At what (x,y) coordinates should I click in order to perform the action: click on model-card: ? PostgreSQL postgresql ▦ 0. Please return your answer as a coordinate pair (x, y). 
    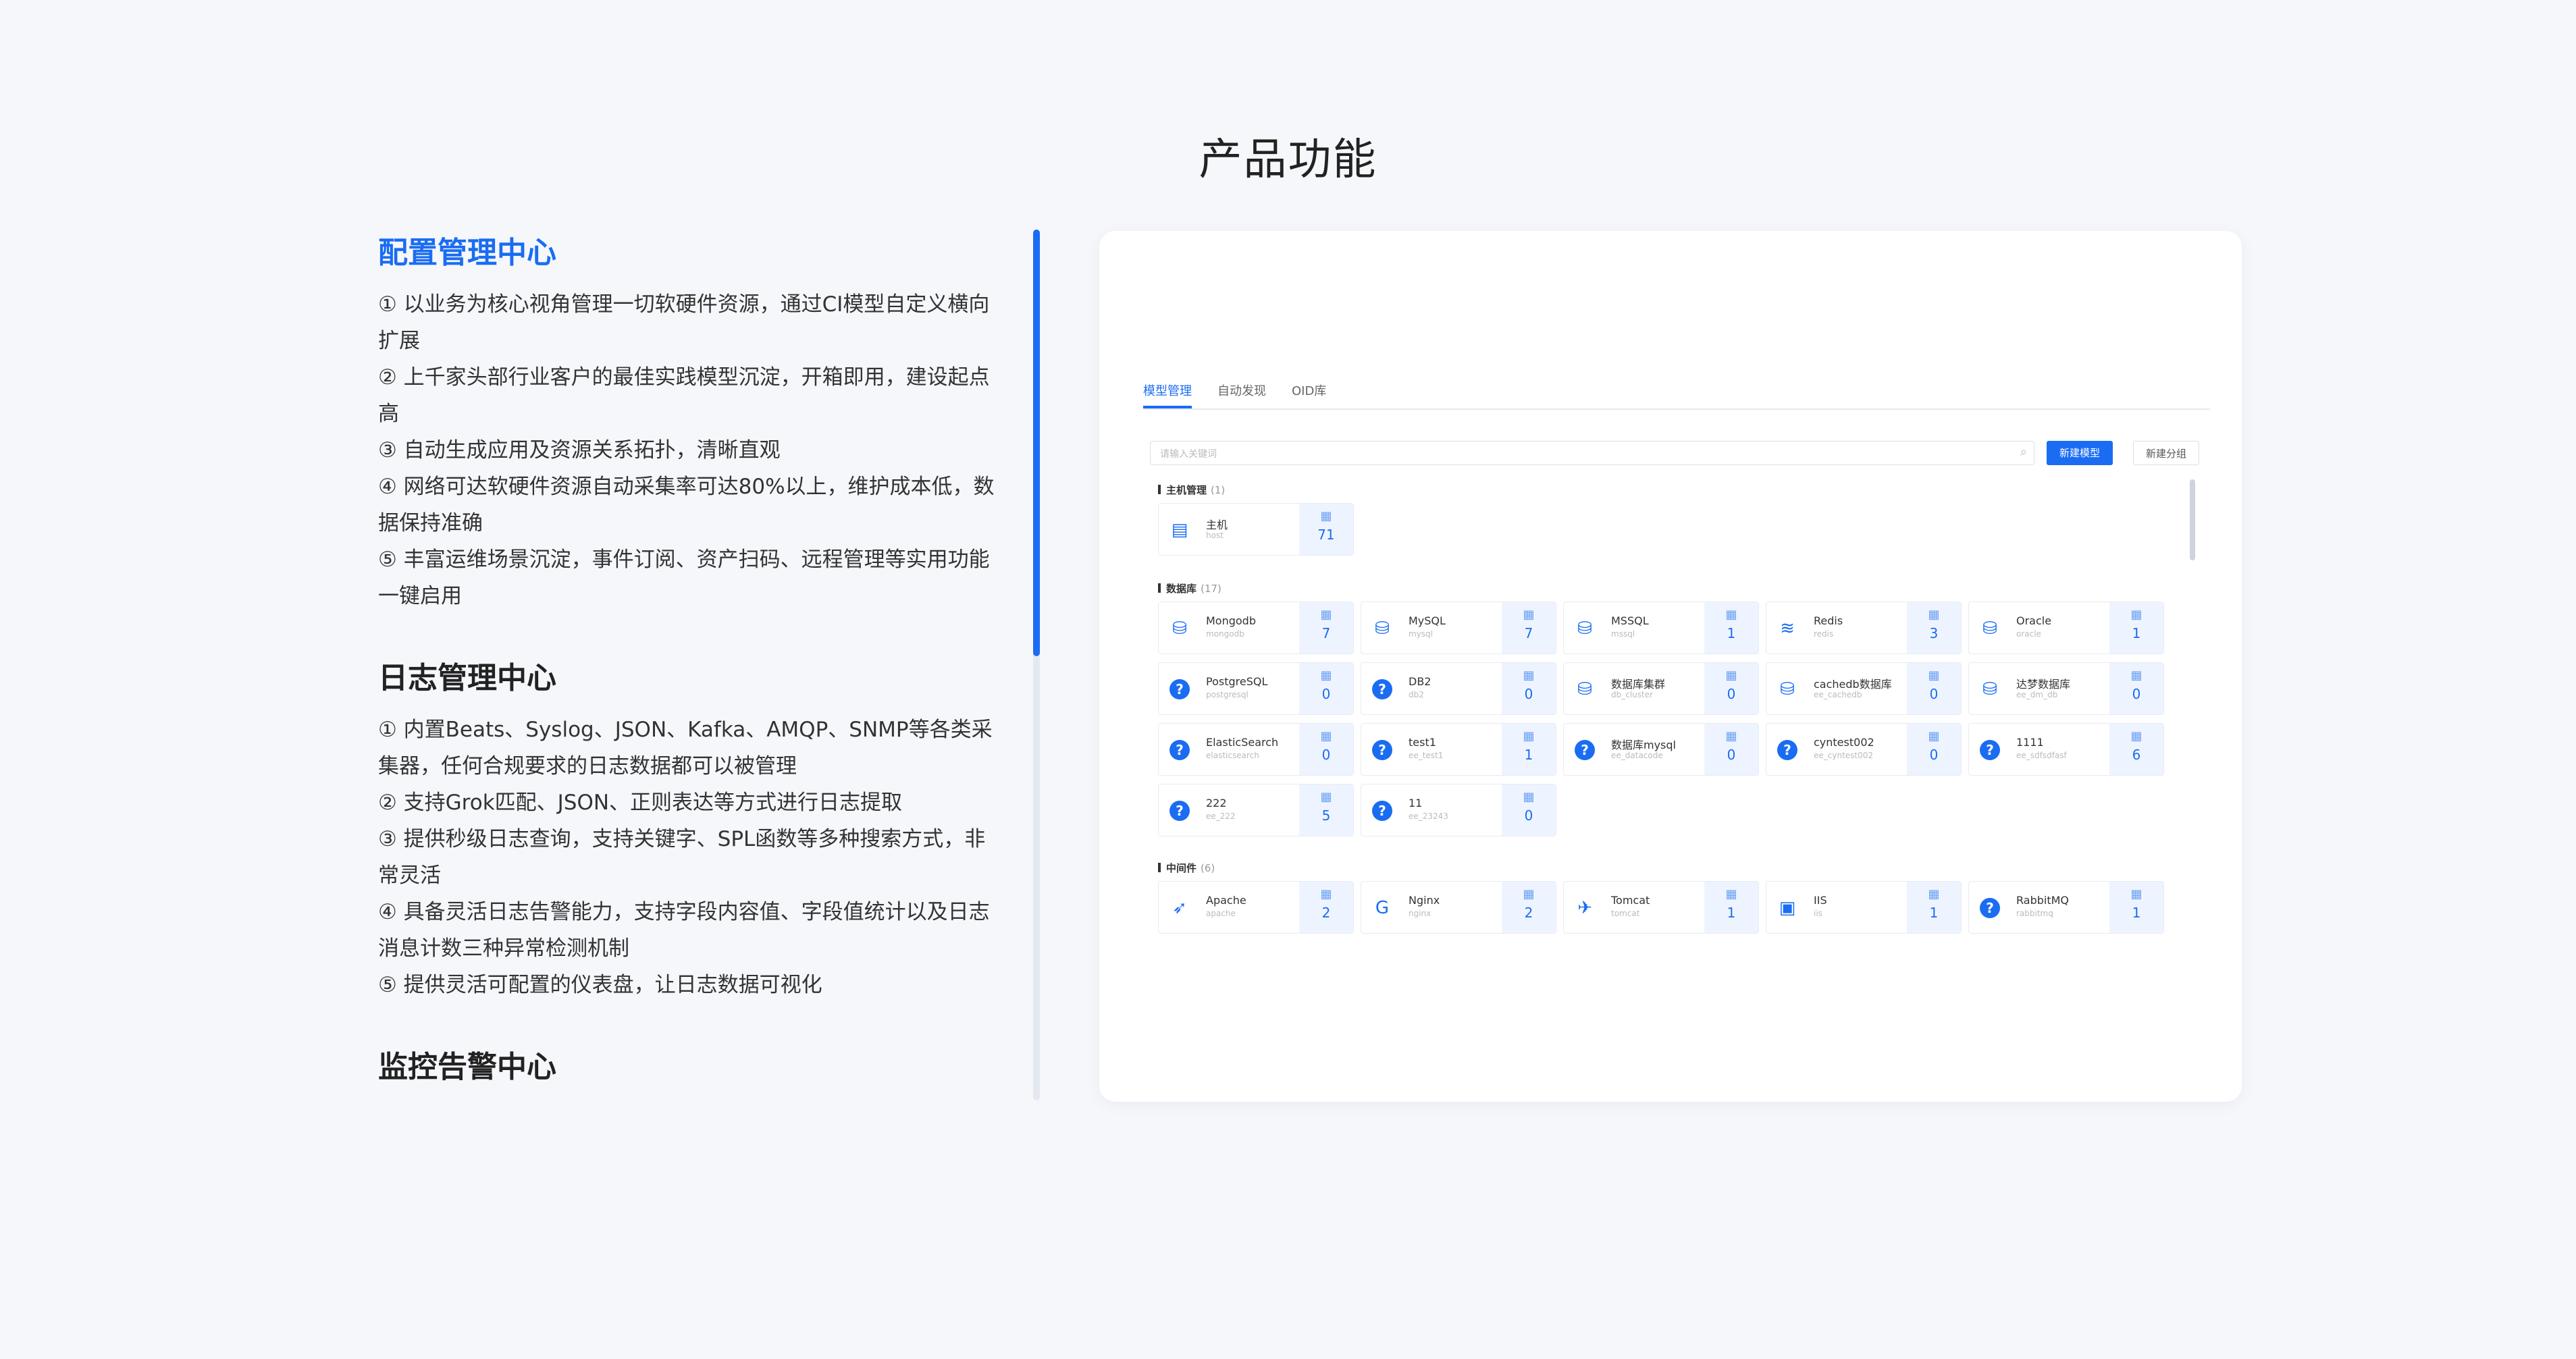
    Looking at the image, I should click on (1256, 688).